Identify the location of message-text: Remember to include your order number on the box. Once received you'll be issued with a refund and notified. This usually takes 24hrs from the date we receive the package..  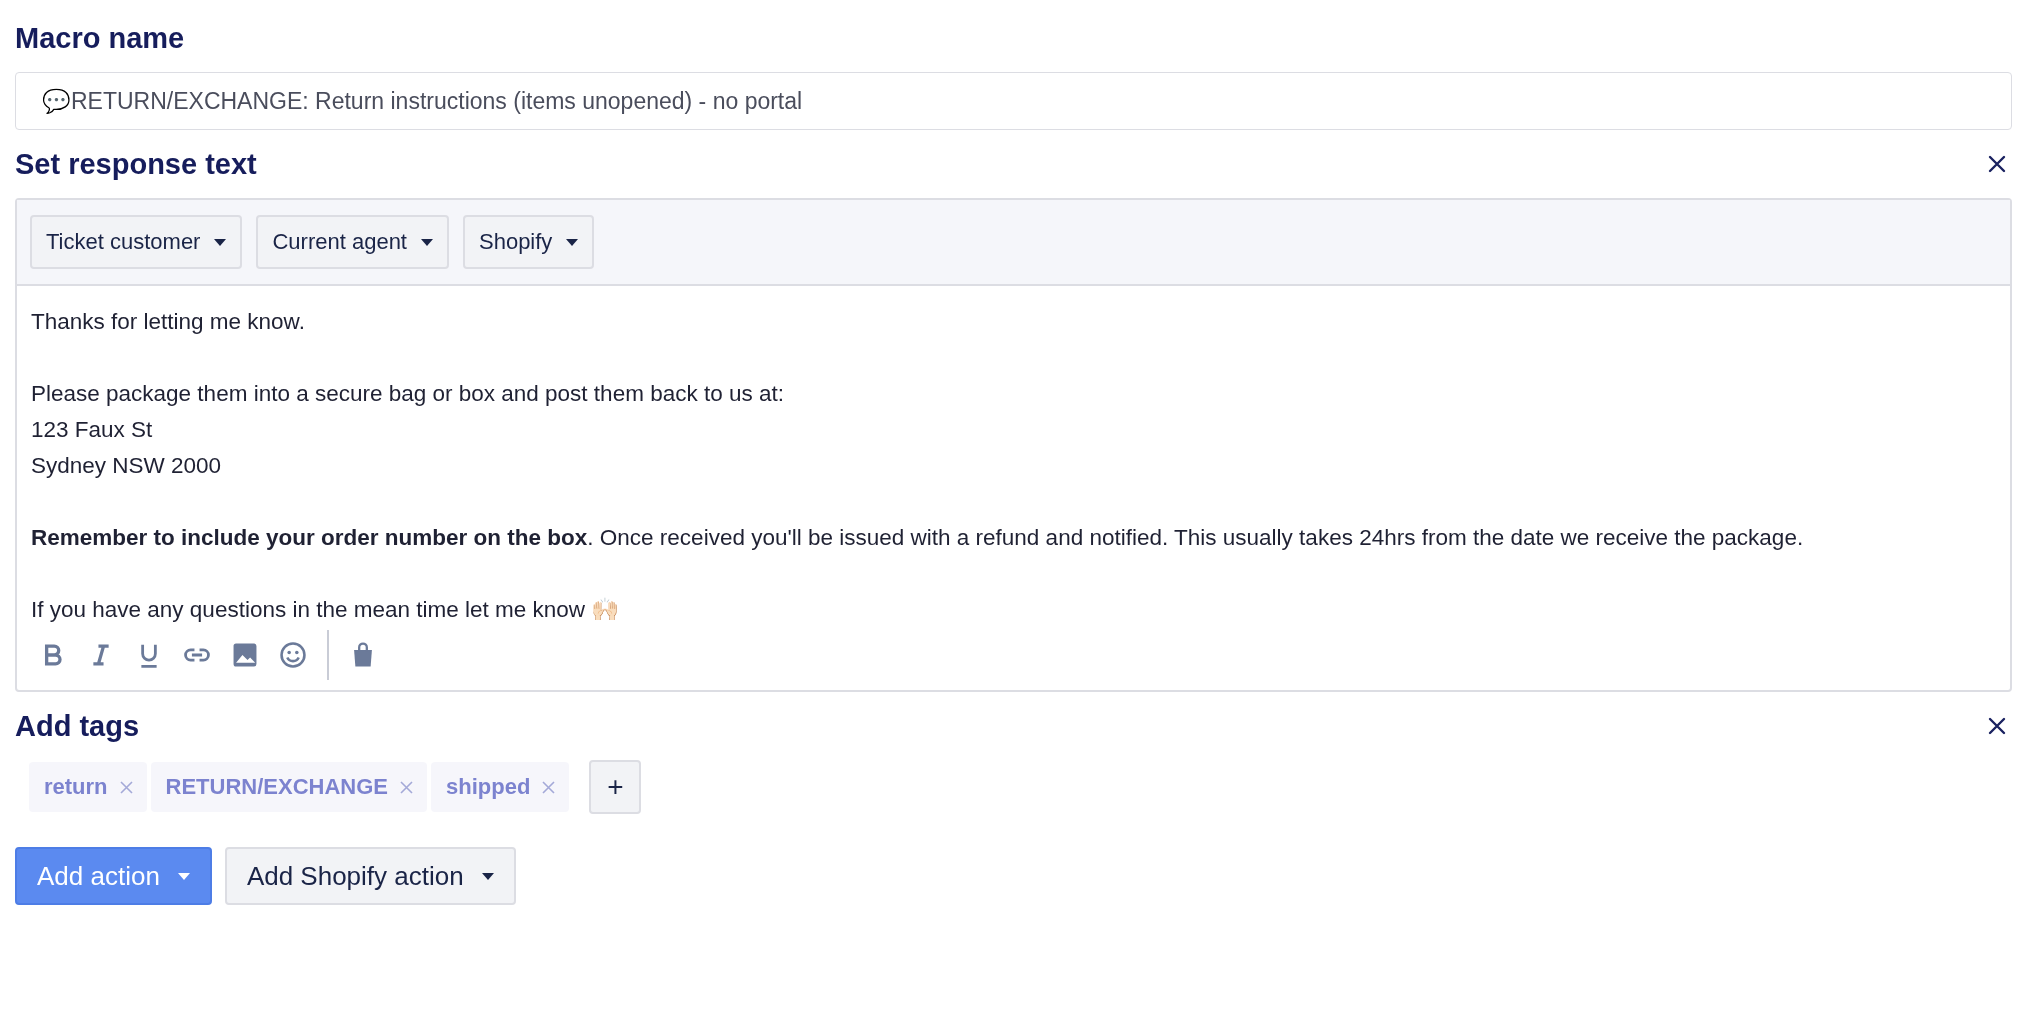
(918, 538).